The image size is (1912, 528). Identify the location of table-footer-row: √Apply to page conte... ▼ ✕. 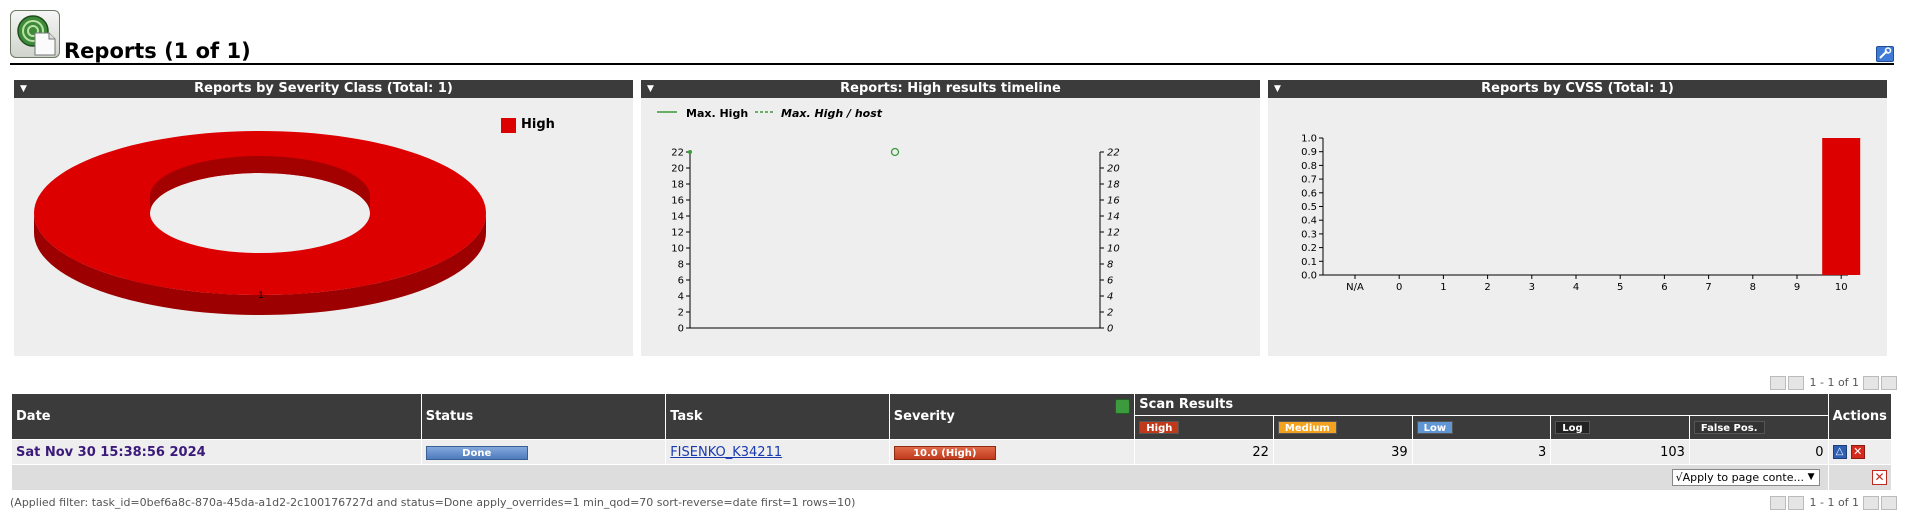
(952, 477).